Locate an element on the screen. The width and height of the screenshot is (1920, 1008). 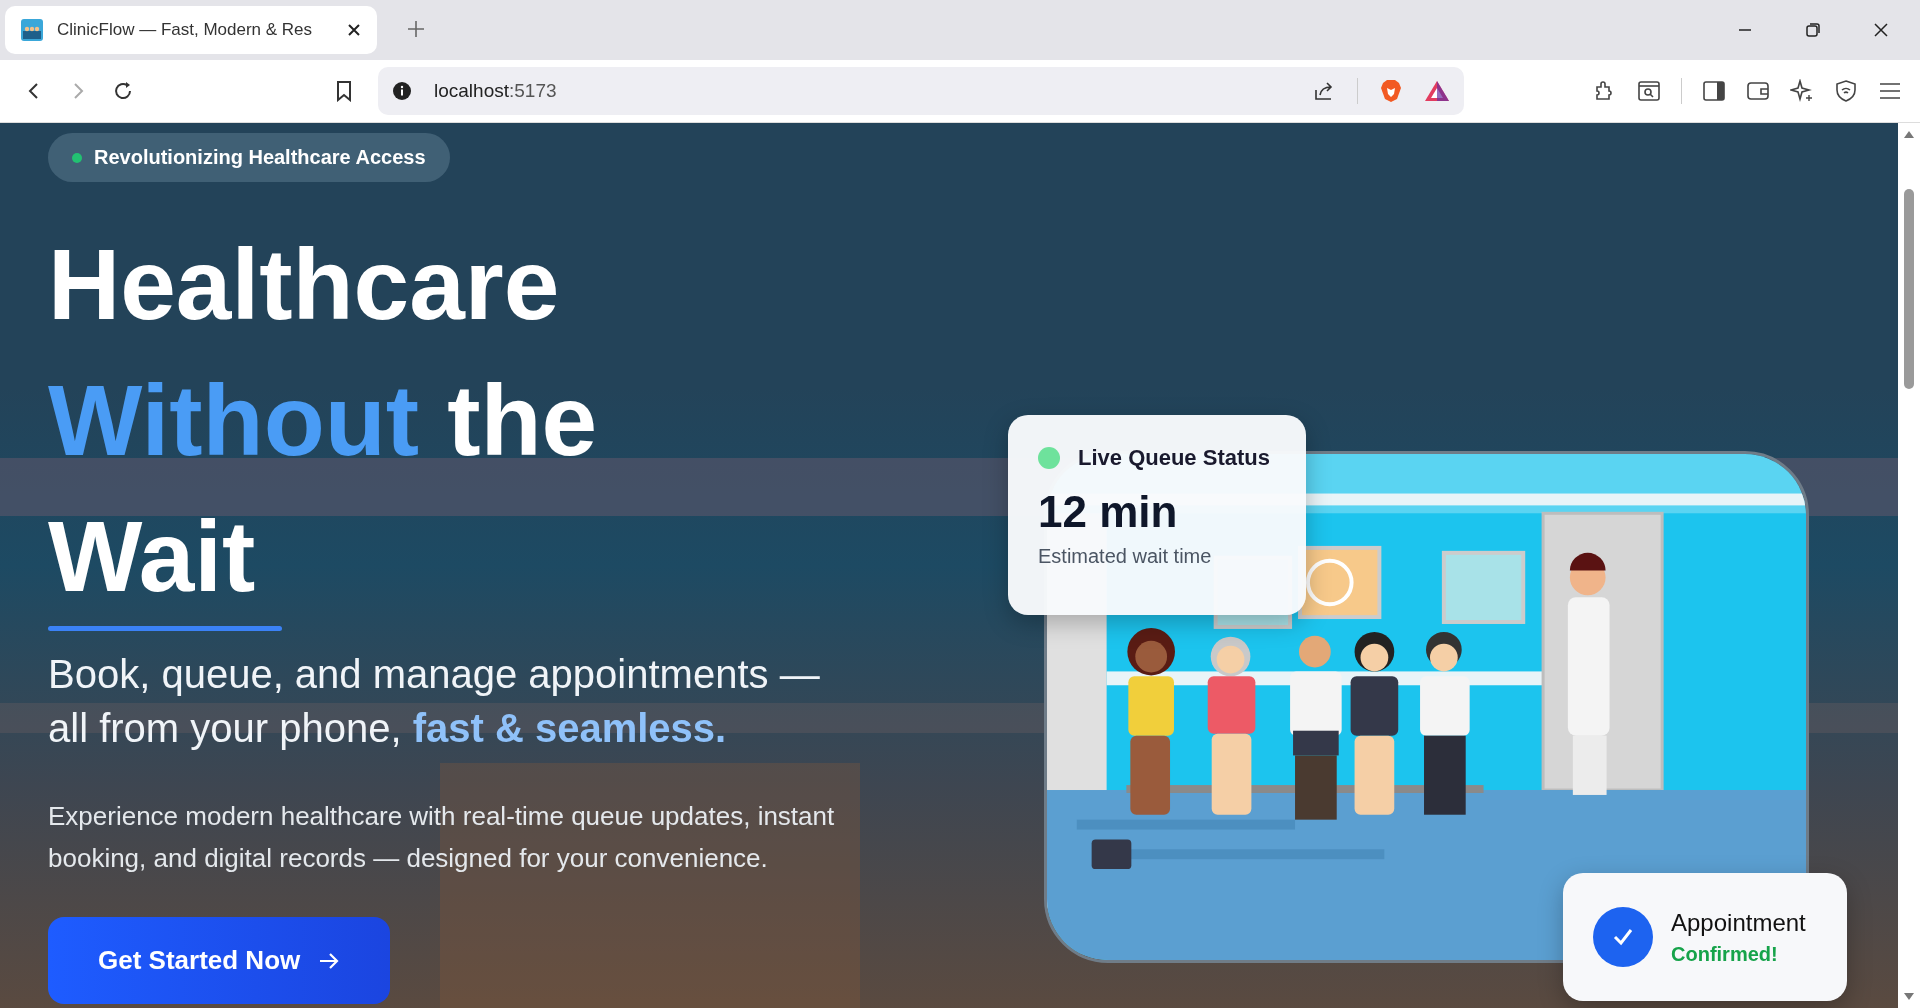
sidebar-icon is located at coordinates (1714, 91).